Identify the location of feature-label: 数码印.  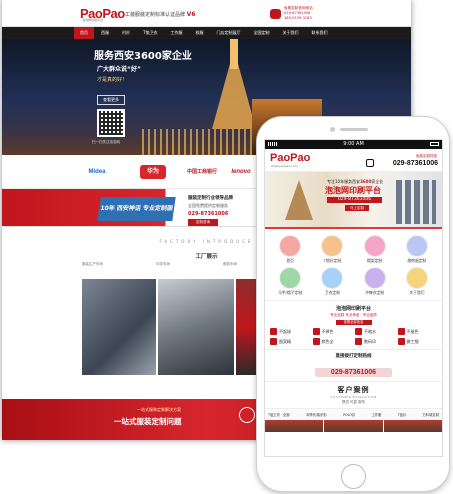
(370, 341).